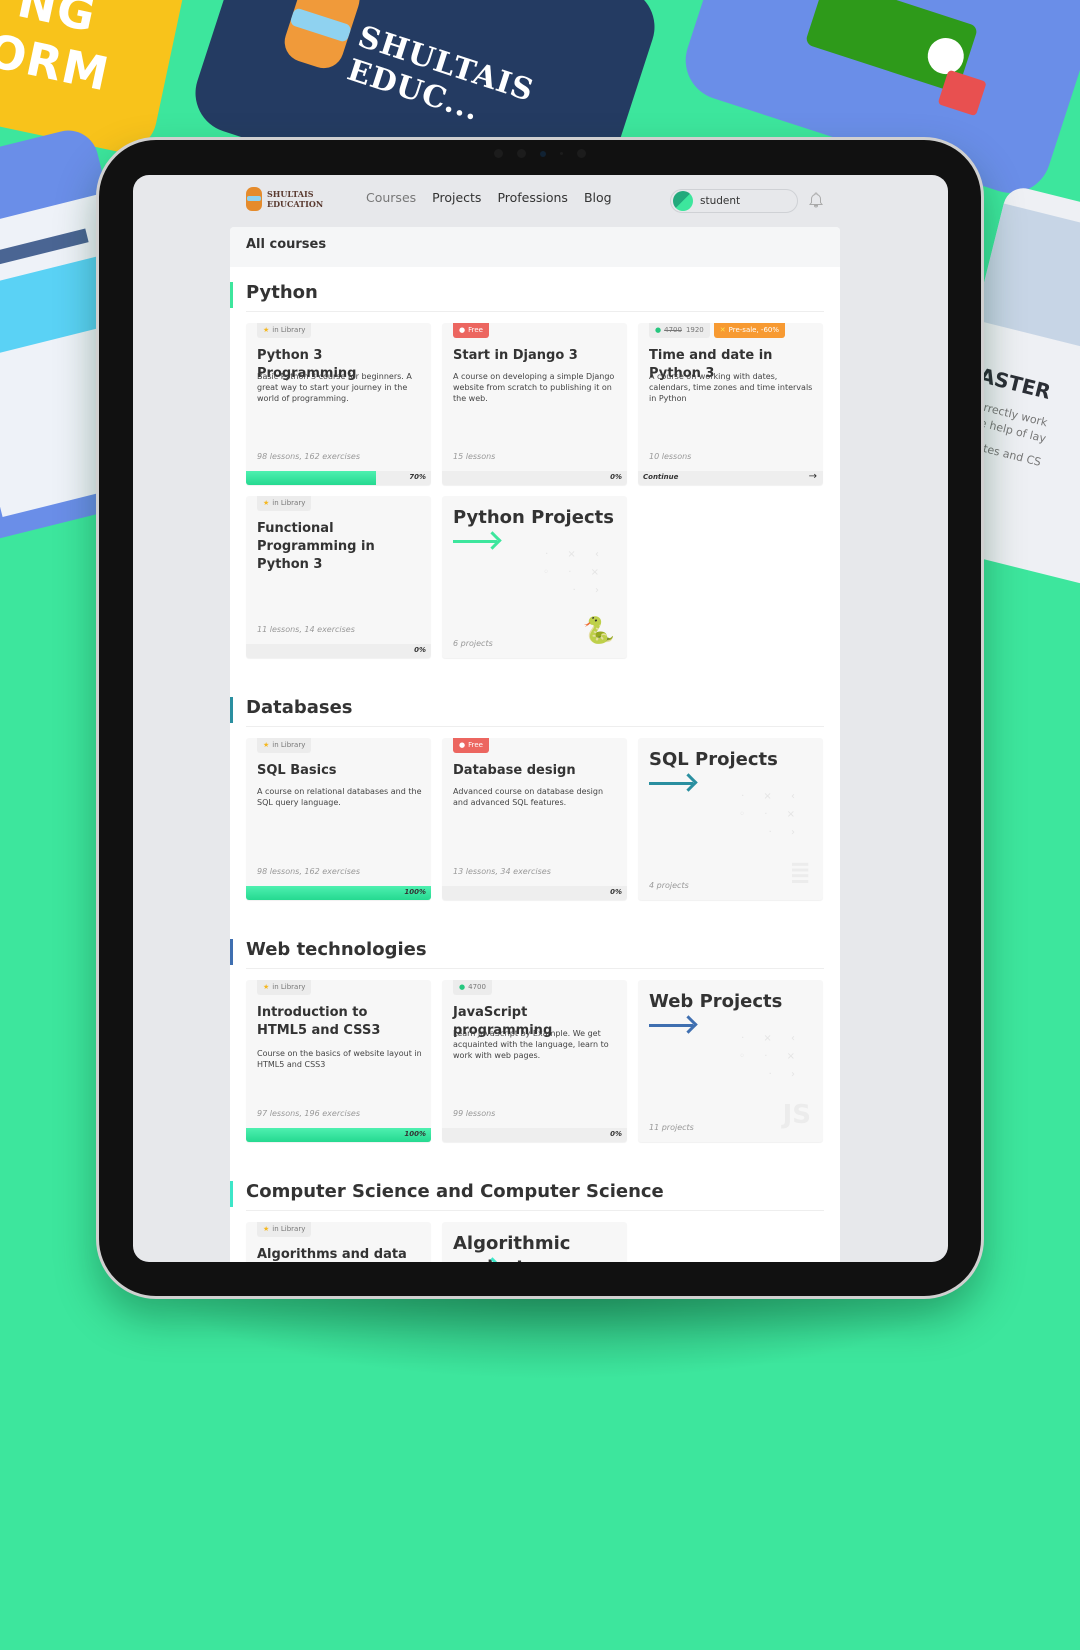  Describe the element at coordinates (462, 987) in the screenshot. I see `coin-icon: ●` at that location.